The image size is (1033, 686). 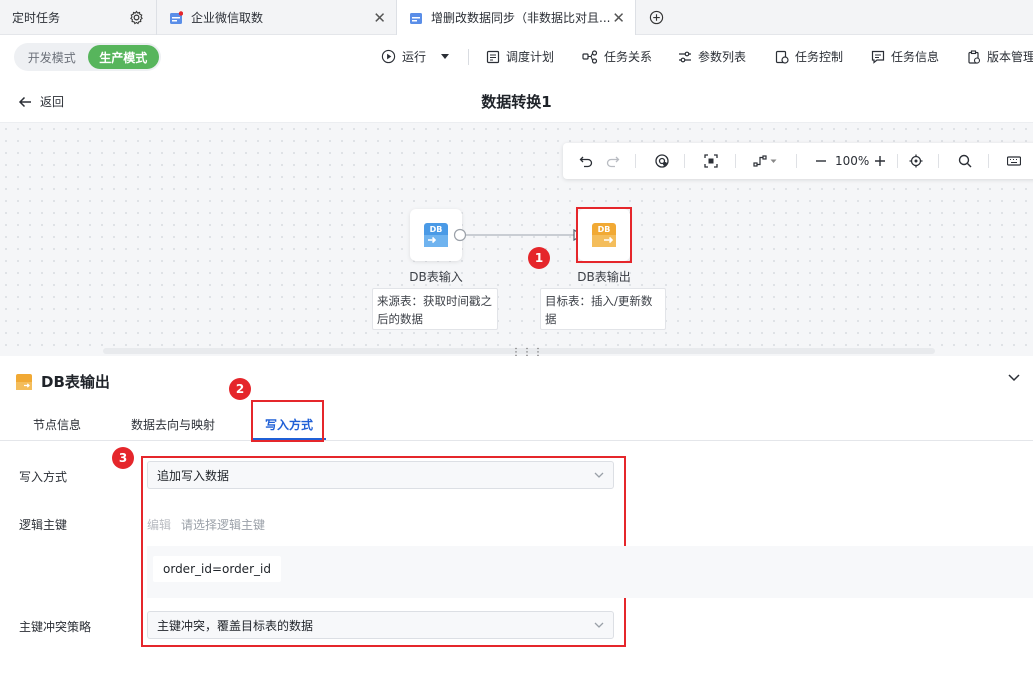 I want to click on tab-scheduled-task: 定时任务, so click(x=78, y=17).